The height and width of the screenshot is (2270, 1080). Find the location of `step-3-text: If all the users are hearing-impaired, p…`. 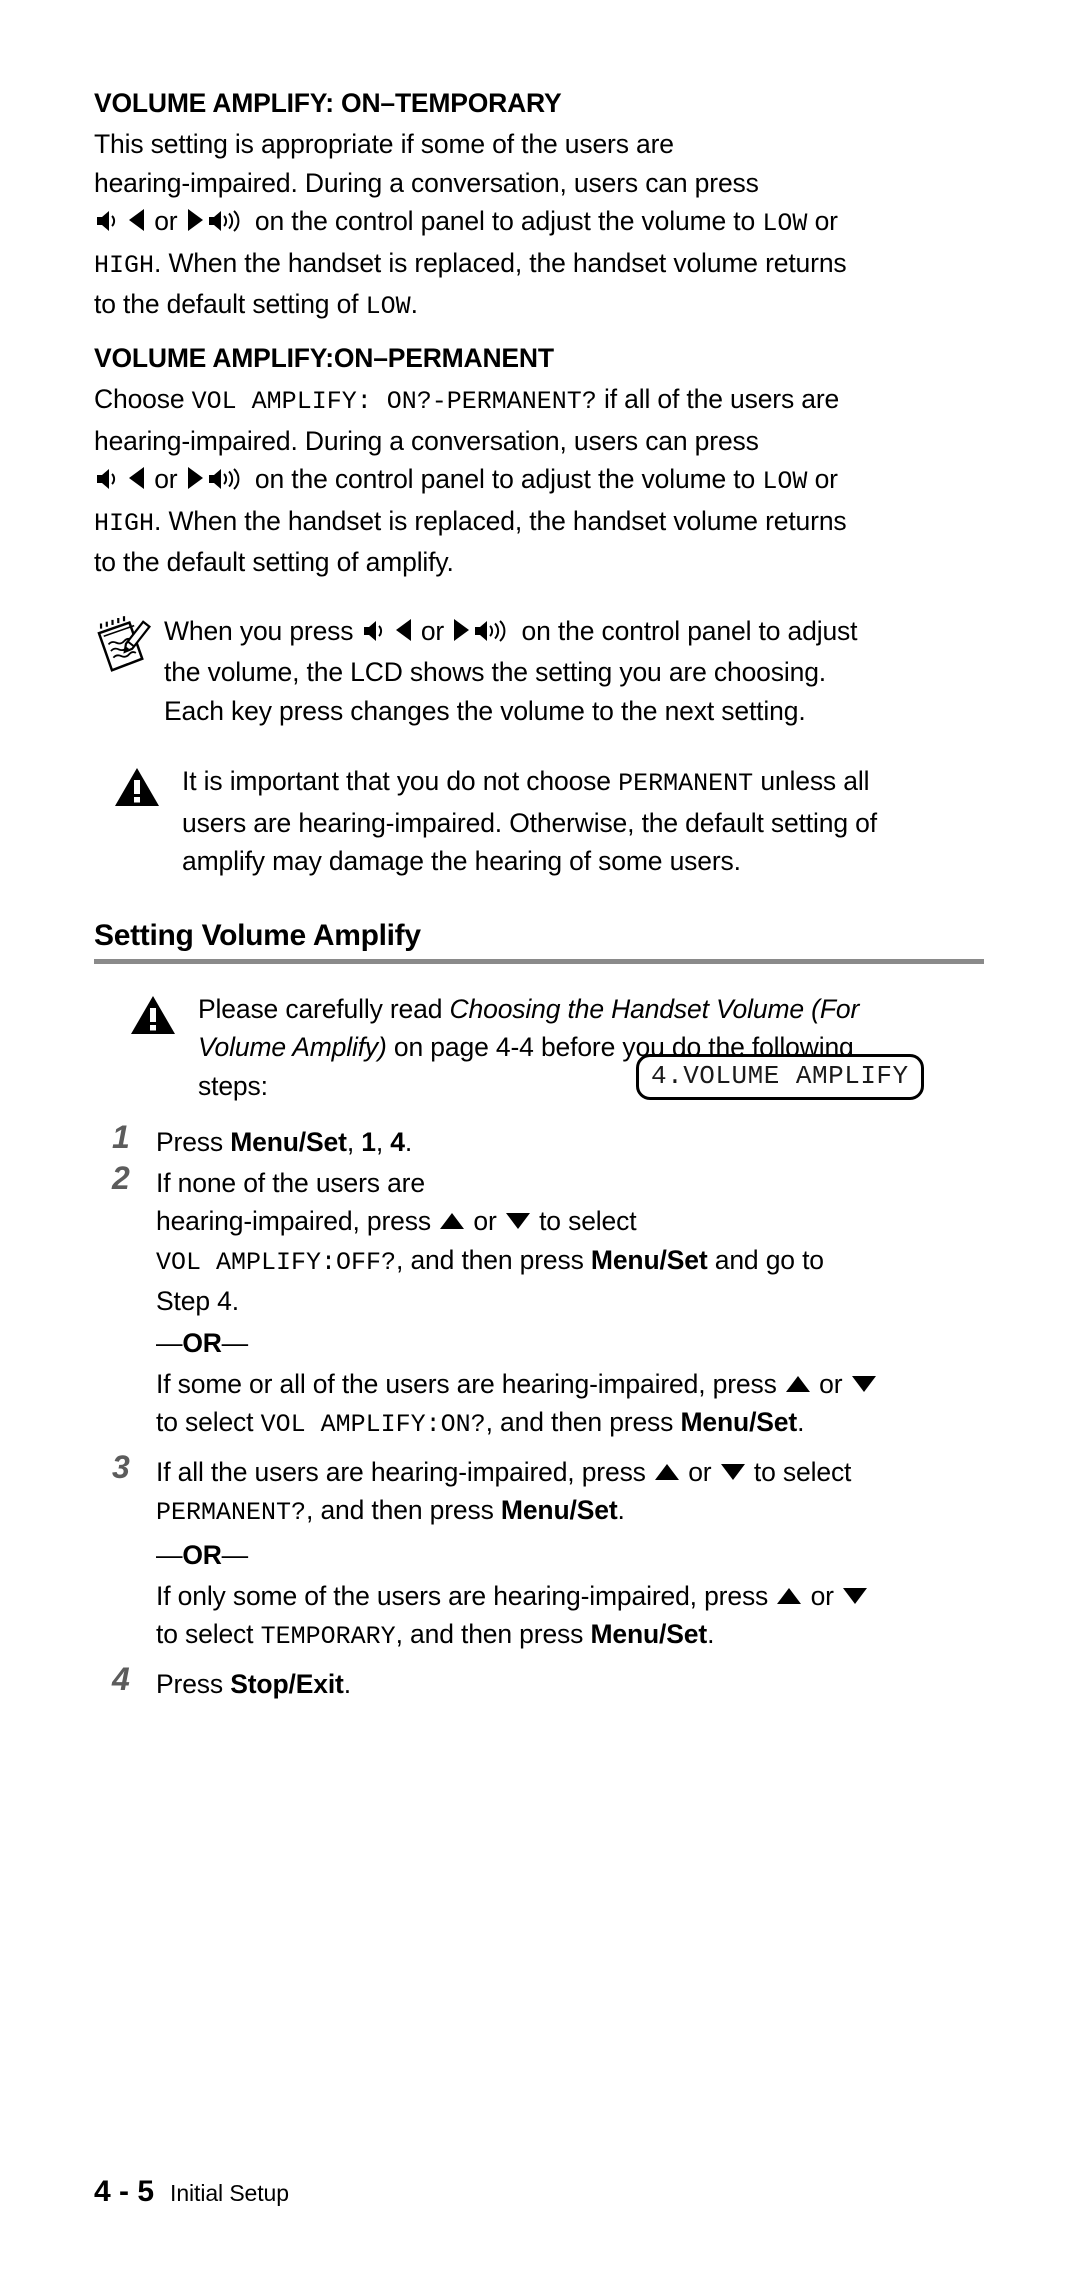

step-3-text: If all the users are hearing-impaired, p… is located at coordinates (575, 1493).